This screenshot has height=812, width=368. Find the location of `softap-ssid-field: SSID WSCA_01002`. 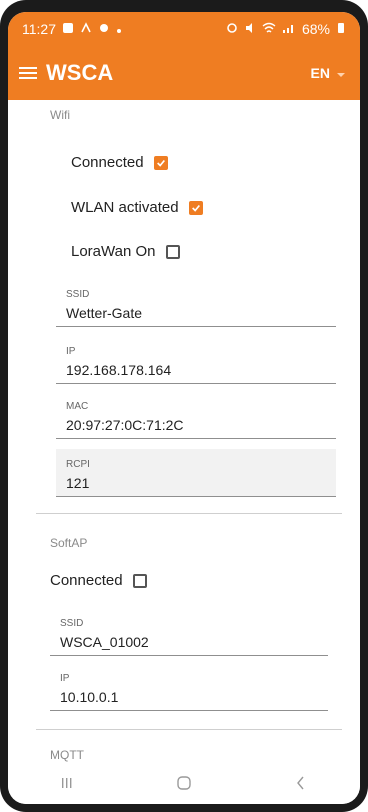

softap-ssid-field: SSID WSCA_01002 is located at coordinates (189, 632).